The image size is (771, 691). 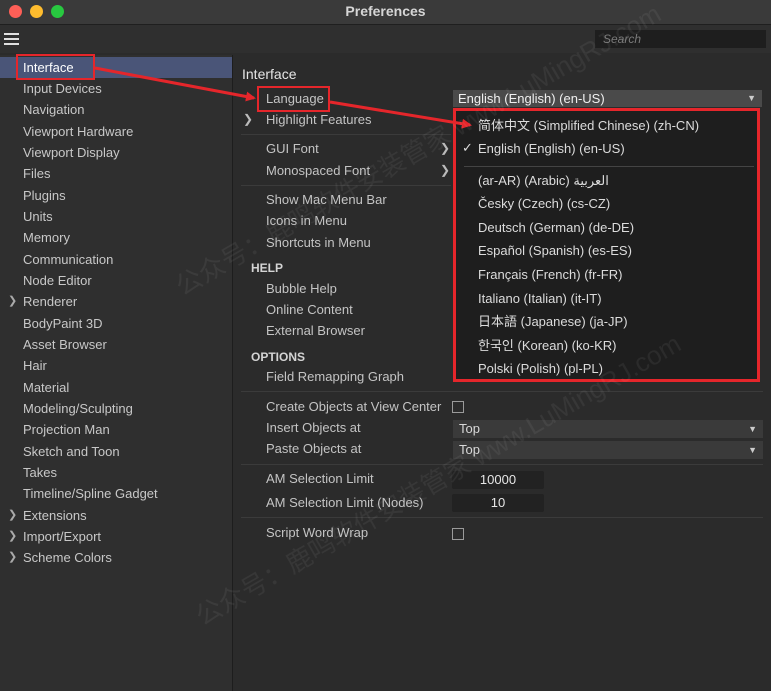 I want to click on annotation-arrows, so click(x=283, y=97).